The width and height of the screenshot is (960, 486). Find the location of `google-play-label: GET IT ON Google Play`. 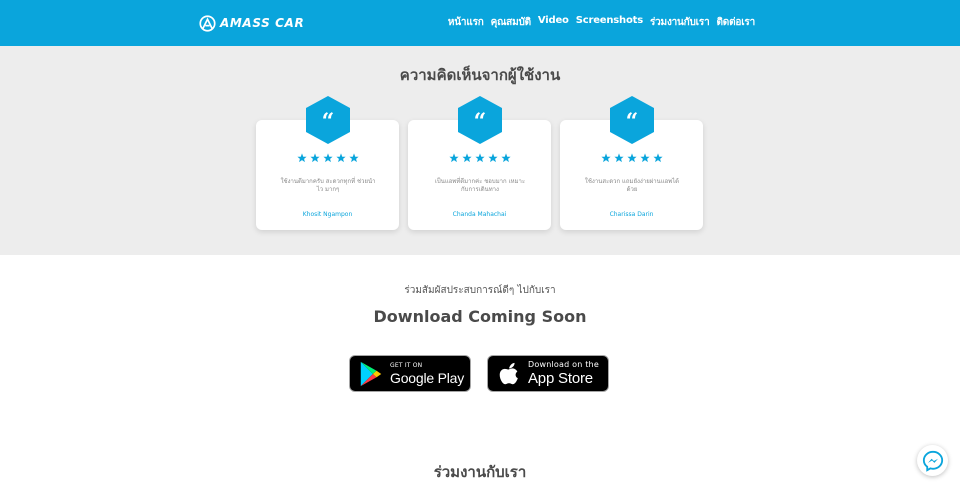

google-play-label: GET IT ON Google Play is located at coordinates (427, 373).